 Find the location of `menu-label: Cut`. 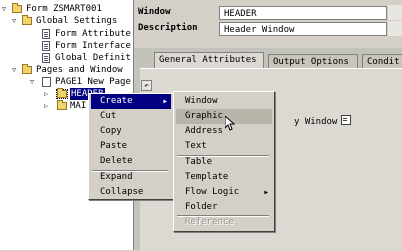

menu-label: Cut is located at coordinates (108, 116).